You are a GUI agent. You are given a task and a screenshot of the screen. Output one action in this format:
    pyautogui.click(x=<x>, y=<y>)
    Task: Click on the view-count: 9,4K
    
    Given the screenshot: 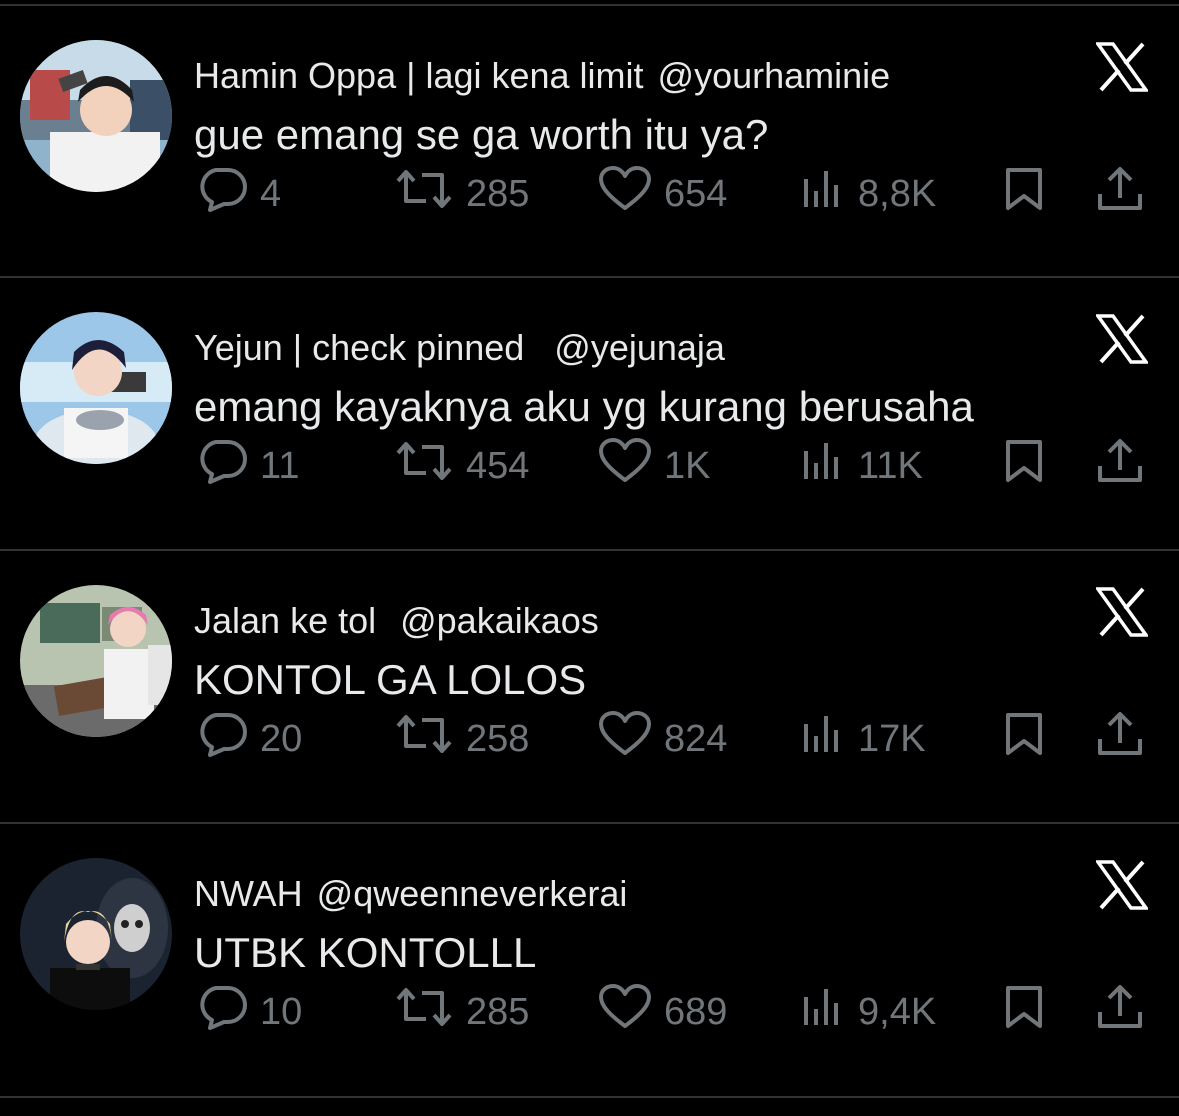 What is the action you would take?
    pyautogui.click(x=897, y=1011)
    